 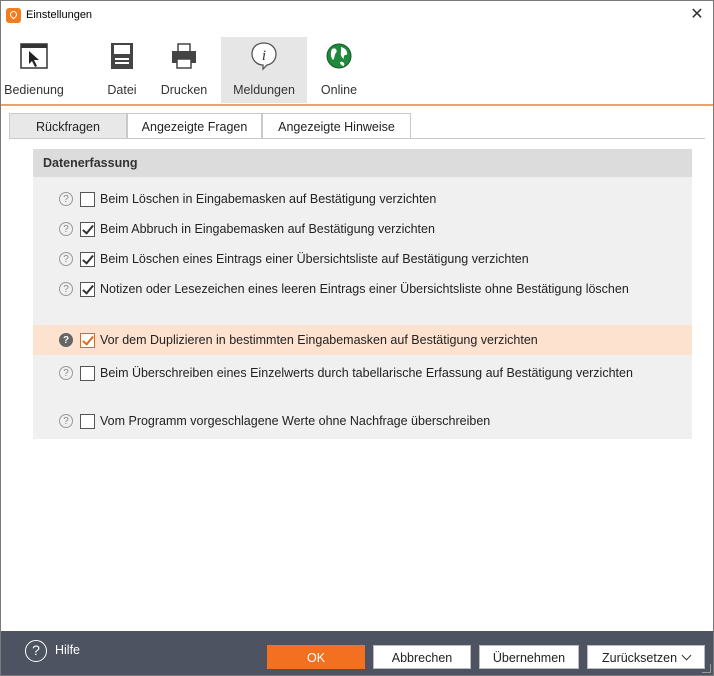 I want to click on reset-label: Zurücksetzen, so click(x=639, y=658).